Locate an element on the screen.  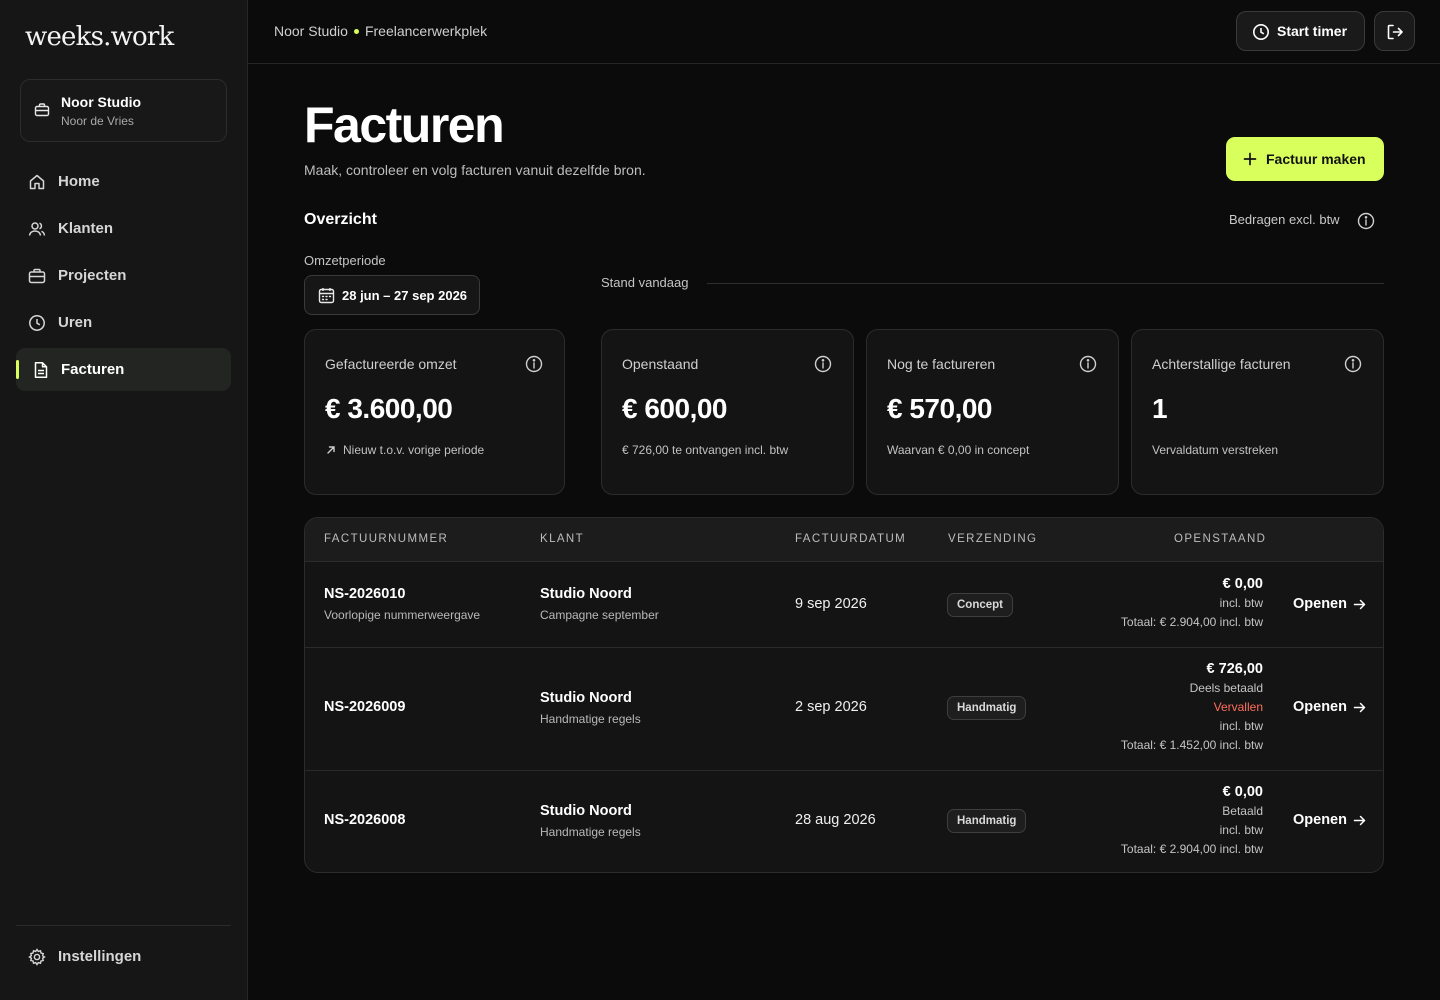
sidebar-item-clients: Klanten is located at coordinates (123, 228).